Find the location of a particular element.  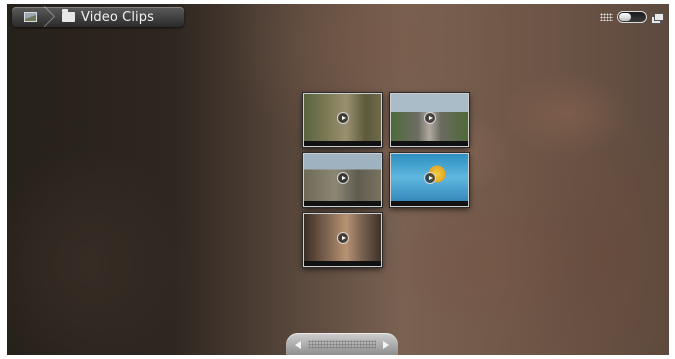

view-toggle is located at coordinates (632, 17).